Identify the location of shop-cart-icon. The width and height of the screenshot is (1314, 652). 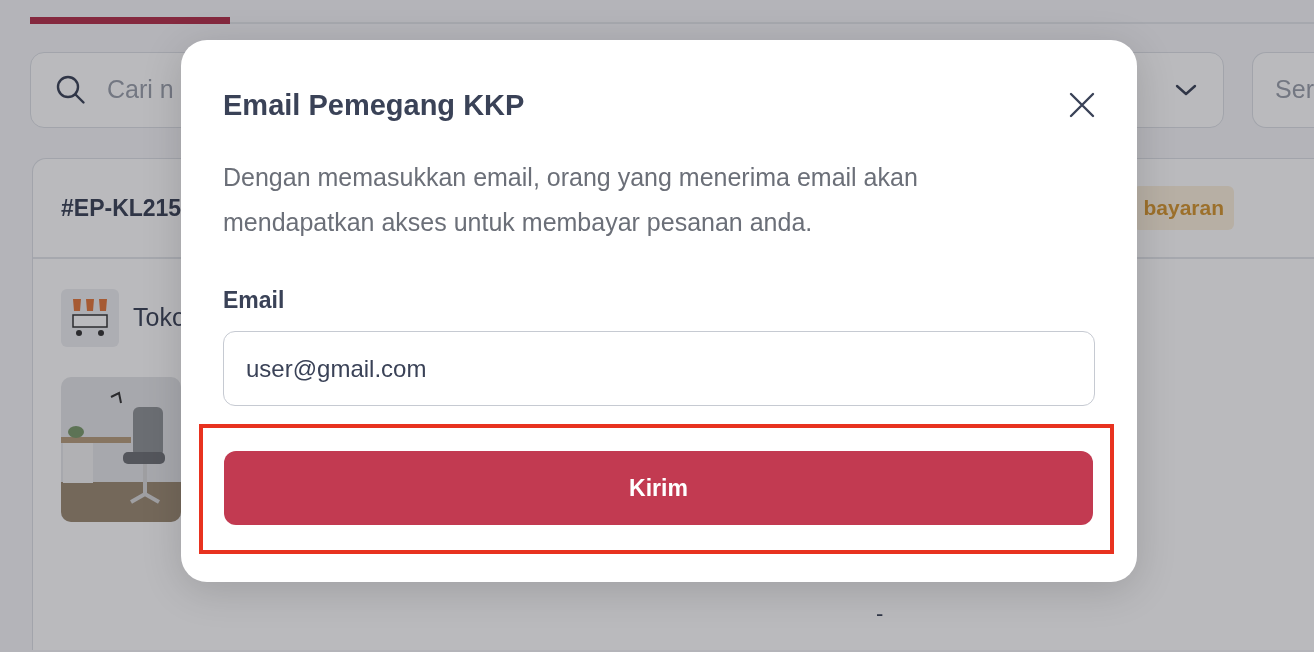
(90, 318).